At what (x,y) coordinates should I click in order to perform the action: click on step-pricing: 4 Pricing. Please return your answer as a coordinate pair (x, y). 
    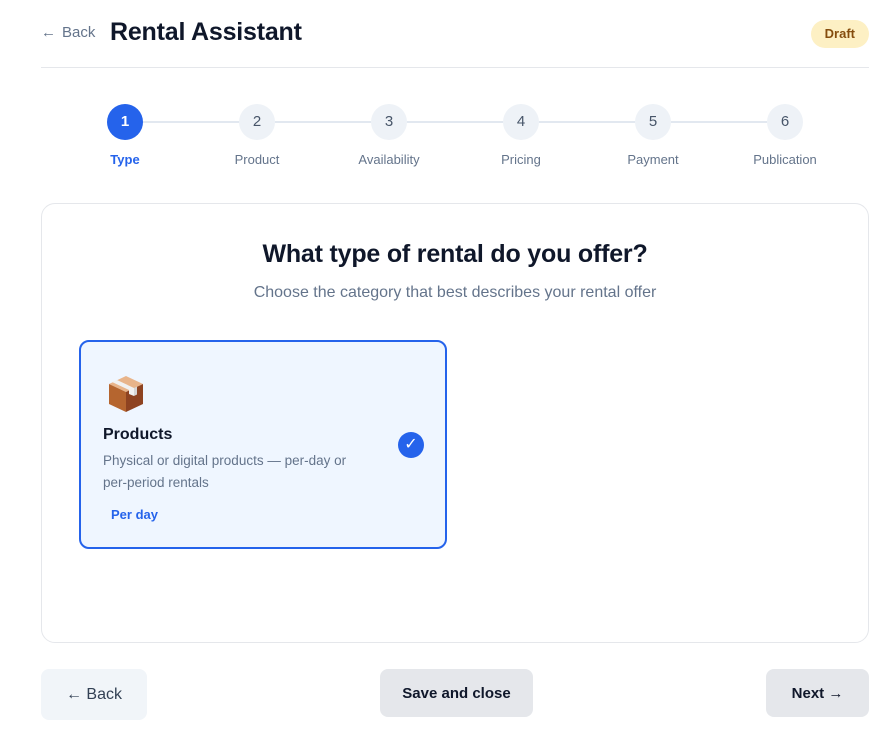
    Looking at the image, I should click on (521, 135).